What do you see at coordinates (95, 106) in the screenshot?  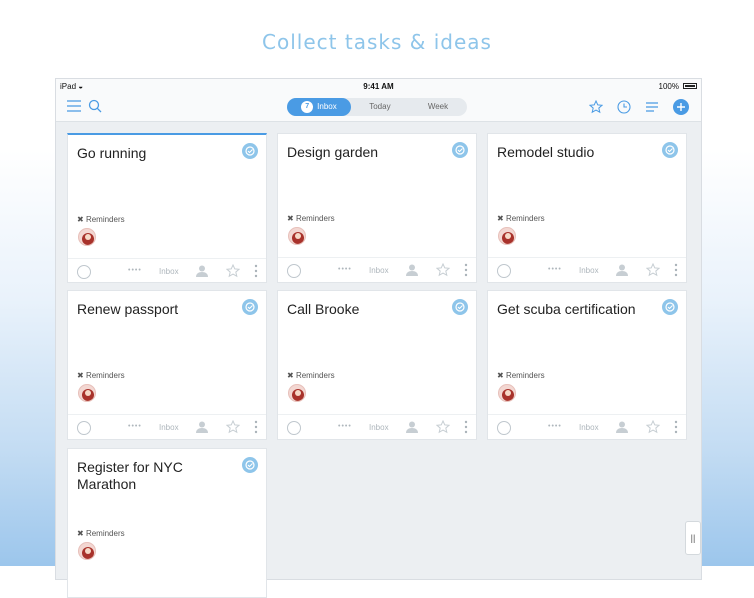 I see `search-icon` at bounding box center [95, 106].